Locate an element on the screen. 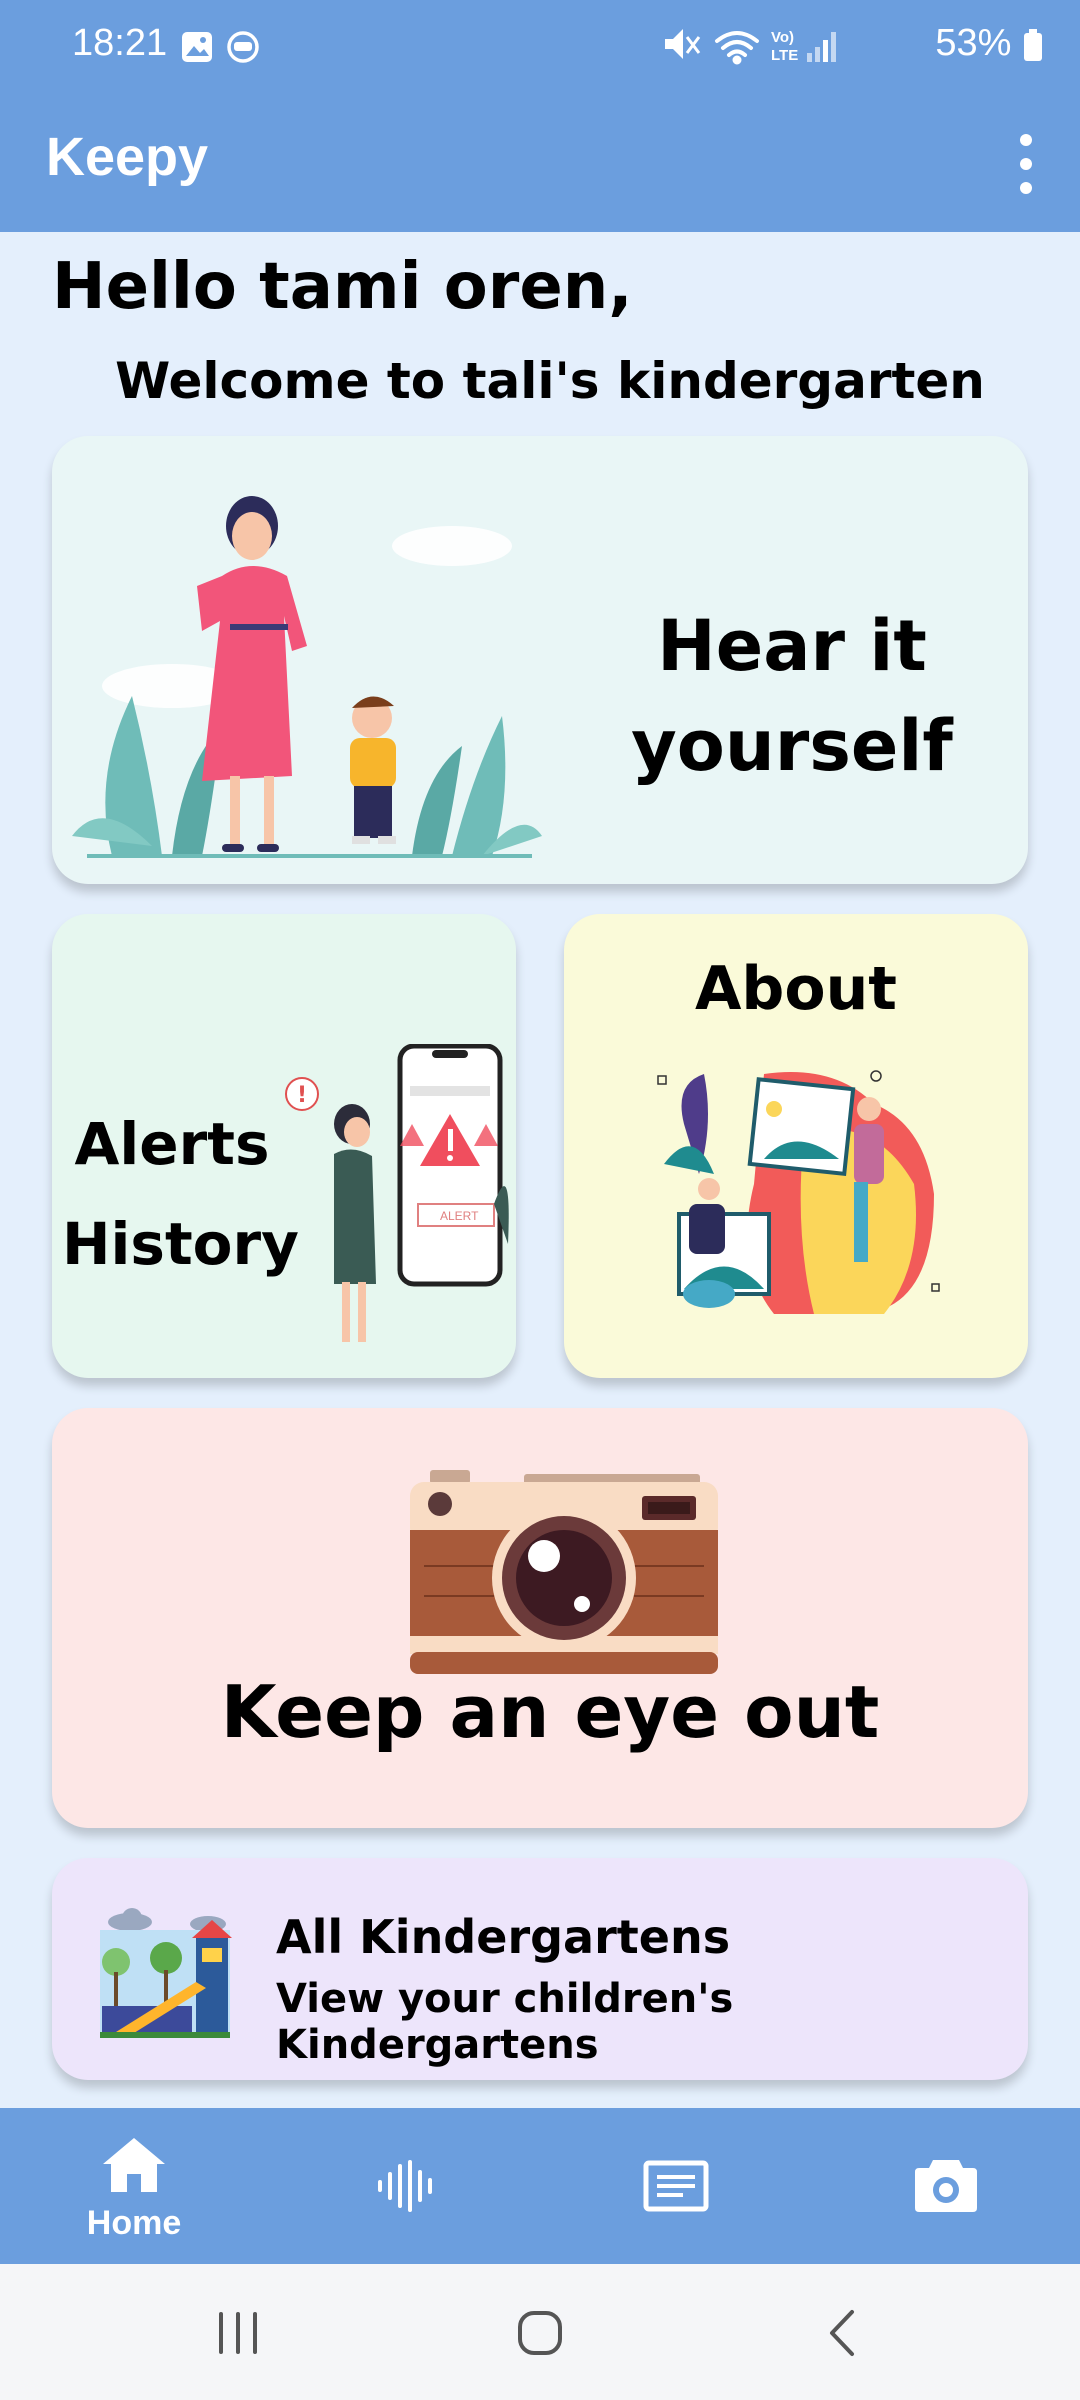  bottom-navigation: Home is located at coordinates (540, 2186).